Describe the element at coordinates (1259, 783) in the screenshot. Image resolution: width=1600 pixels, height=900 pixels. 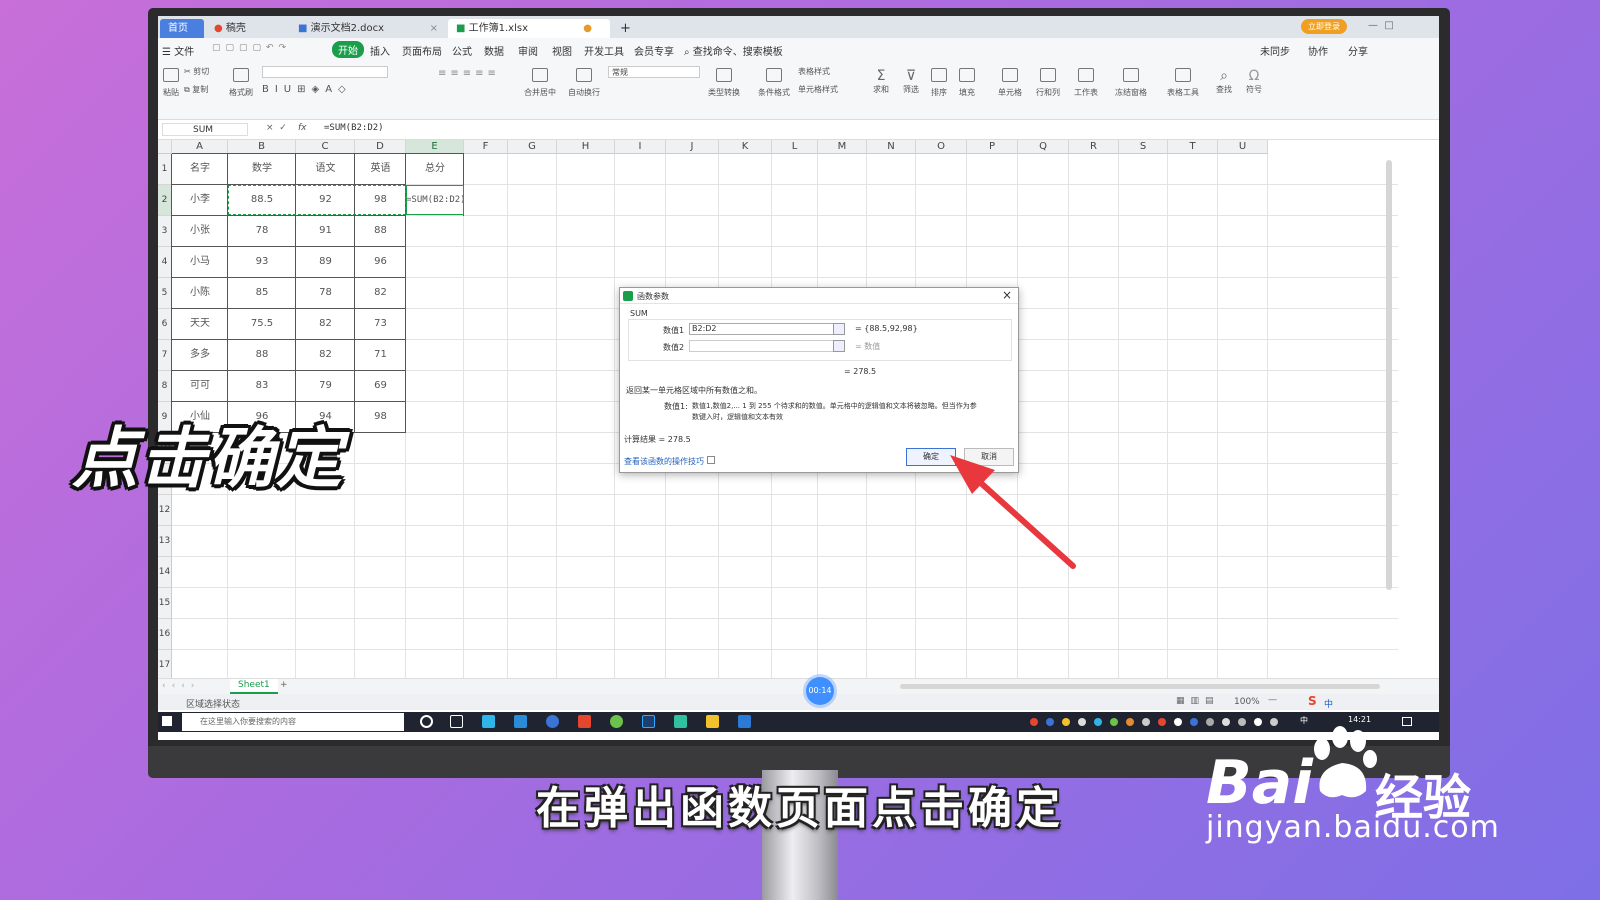
I see `watermark-brand: Bai` at that location.